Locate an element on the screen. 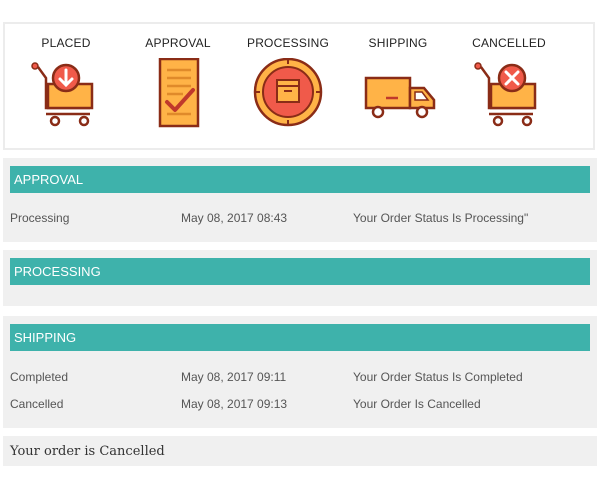  row-date: May 08, 2017 09:13 is located at coordinates (234, 404).